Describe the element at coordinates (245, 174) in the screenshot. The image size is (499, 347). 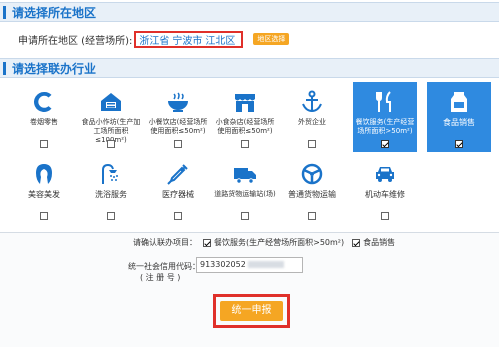
I see `truck-icon` at that location.